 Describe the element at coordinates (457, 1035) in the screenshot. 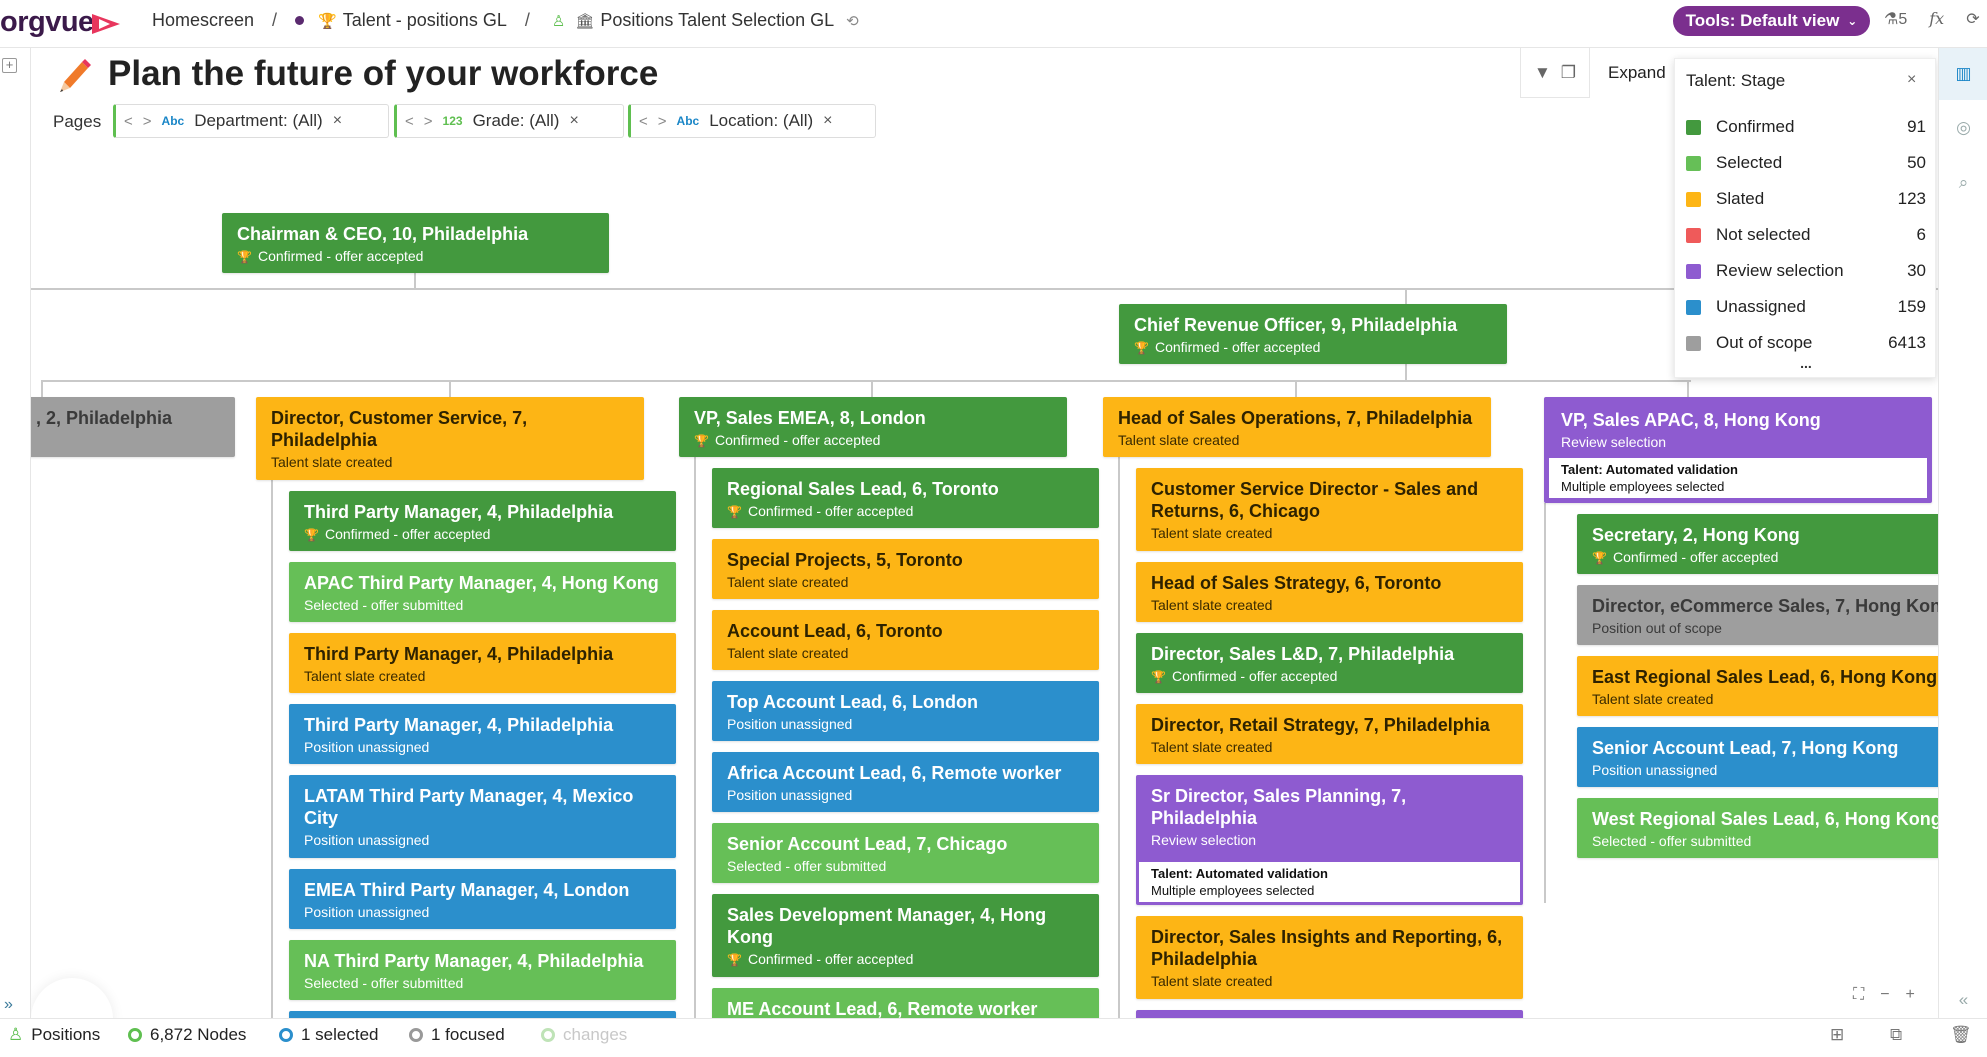

I see `status-focused: 1 focused` at that location.